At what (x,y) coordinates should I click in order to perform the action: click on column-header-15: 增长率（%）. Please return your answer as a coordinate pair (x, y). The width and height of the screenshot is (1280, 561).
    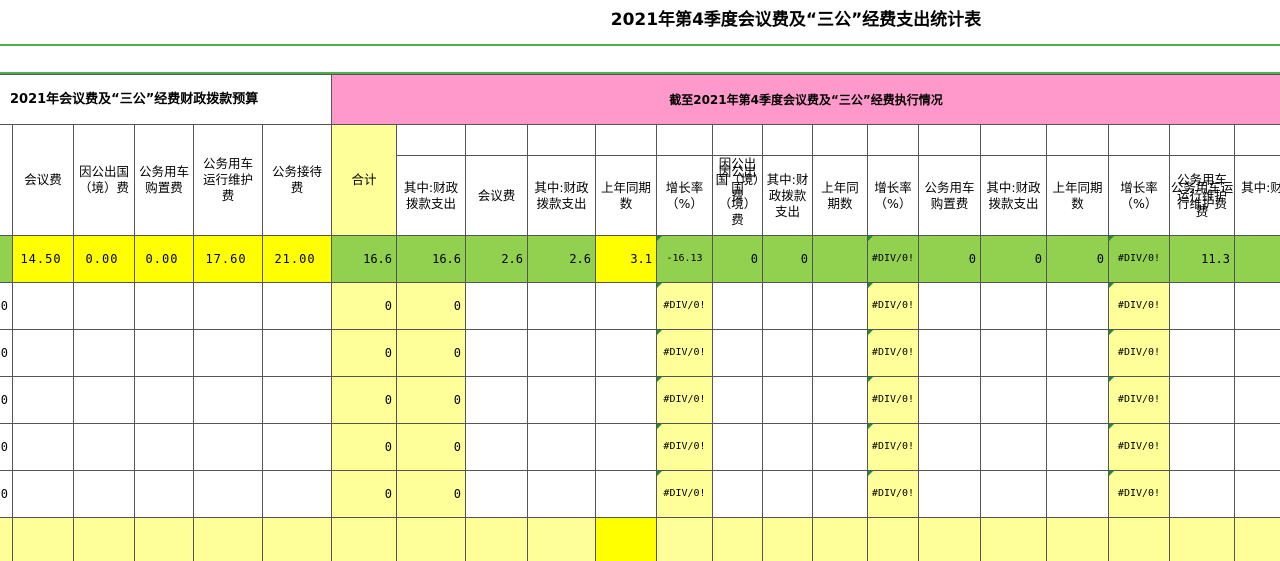
    Looking at the image, I should click on (893, 196).